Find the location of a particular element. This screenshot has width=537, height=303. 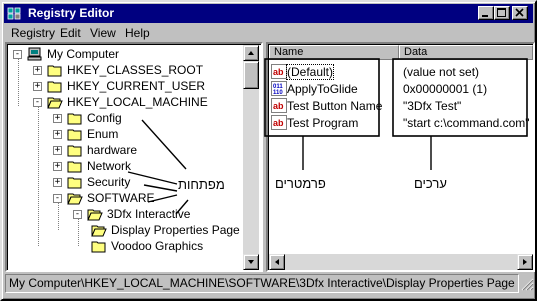

computer-icon is located at coordinates (34, 54).